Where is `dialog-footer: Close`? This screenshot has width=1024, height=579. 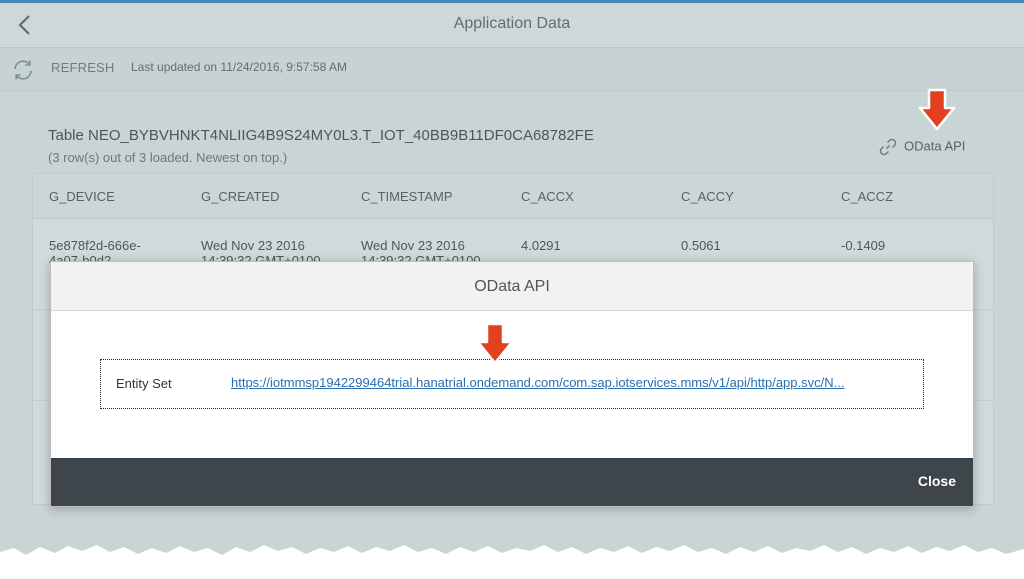 dialog-footer: Close is located at coordinates (512, 482).